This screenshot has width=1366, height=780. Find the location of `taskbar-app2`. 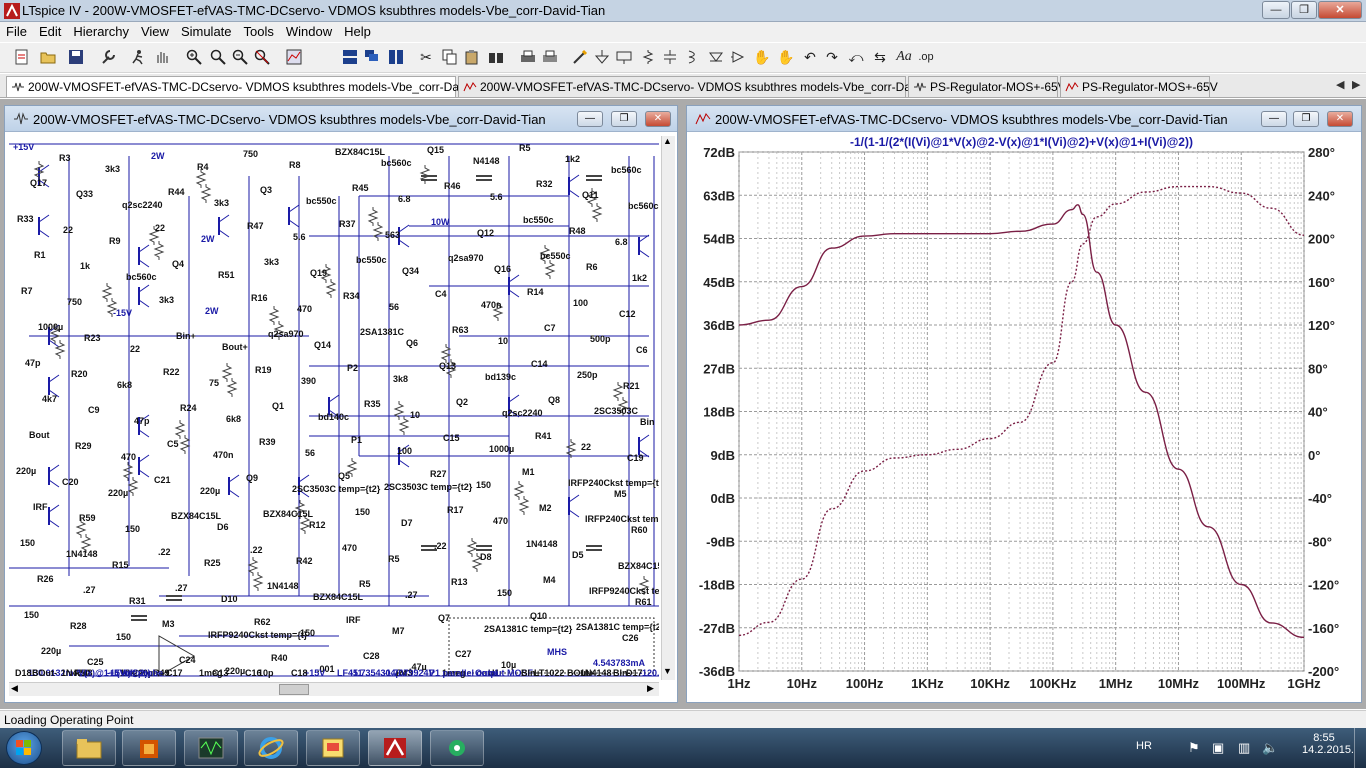

taskbar-app2 is located at coordinates (149, 748).